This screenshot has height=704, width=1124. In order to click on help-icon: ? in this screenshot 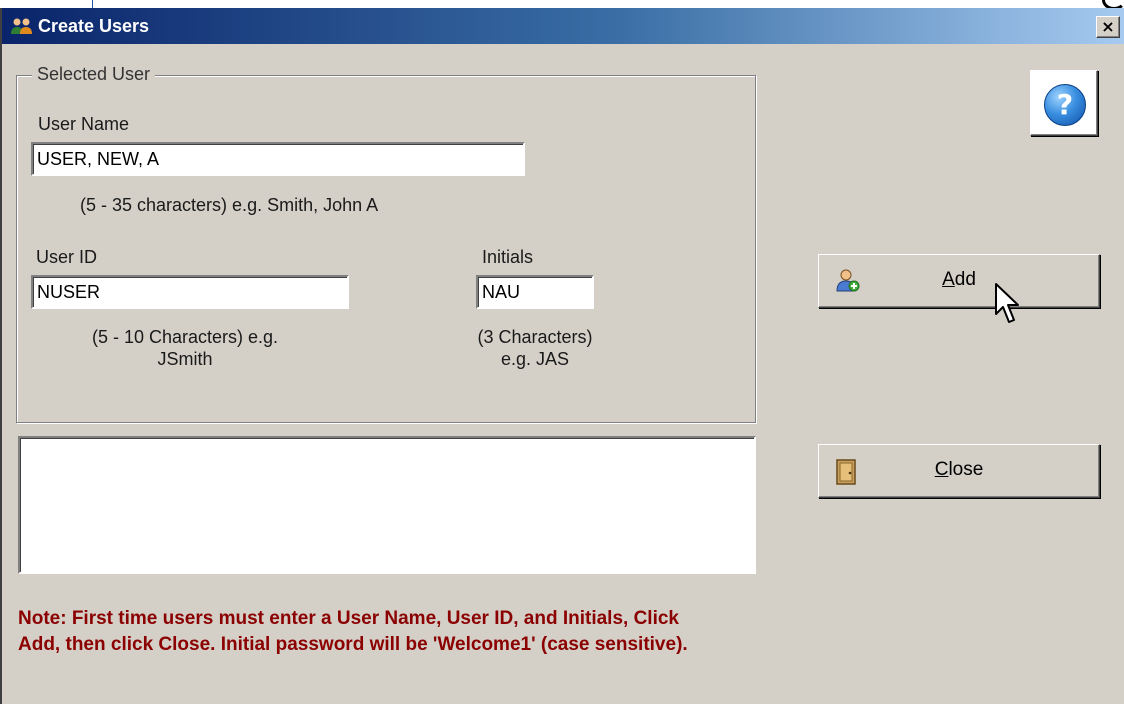, I will do `click(1065, 105)`.